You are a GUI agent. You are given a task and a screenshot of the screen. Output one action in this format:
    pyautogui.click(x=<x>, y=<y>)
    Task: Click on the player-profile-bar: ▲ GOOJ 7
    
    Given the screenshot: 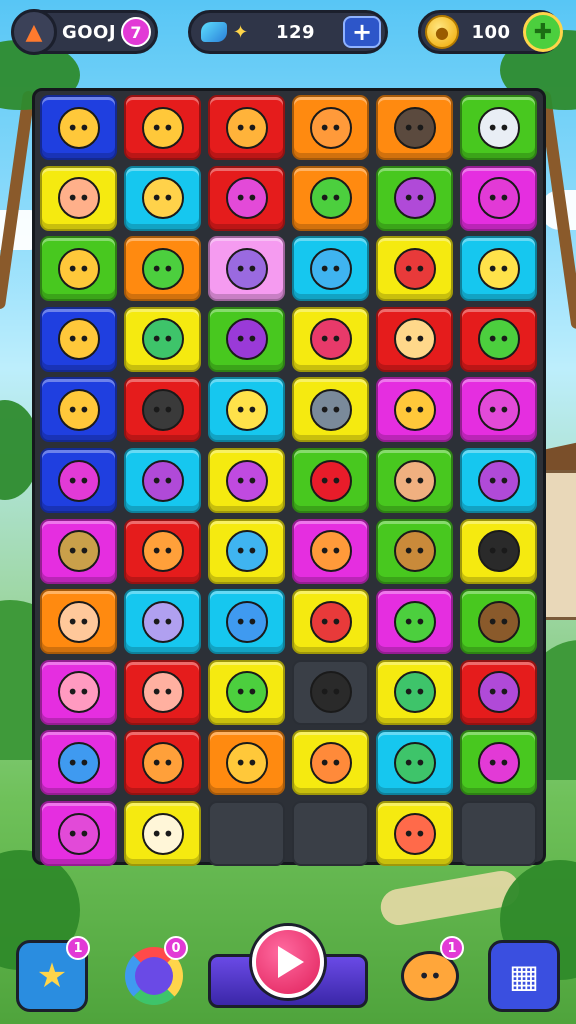 What is the action you would take?
    pyautogui.click(x=84, y=32)
    